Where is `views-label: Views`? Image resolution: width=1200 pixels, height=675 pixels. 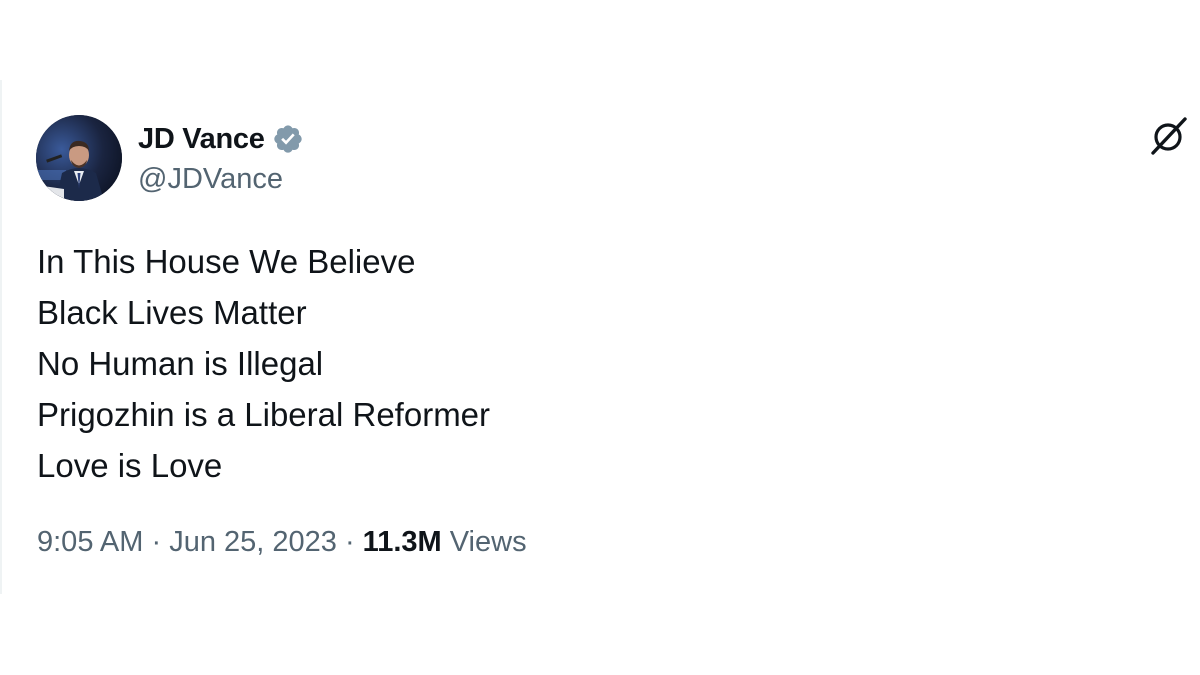 views-label: Views is located at coordinates (488, 542).